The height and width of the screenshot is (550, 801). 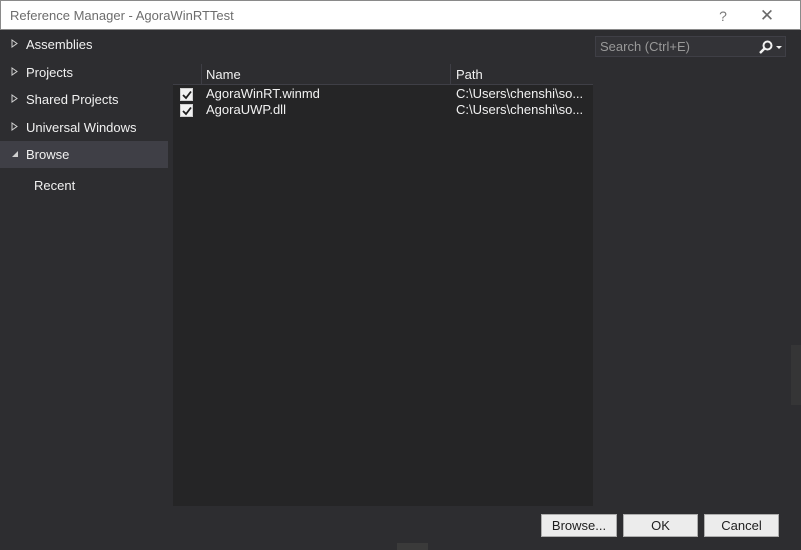 I want to click on nav-item-recent: Recent, so click(x=54, y=185).